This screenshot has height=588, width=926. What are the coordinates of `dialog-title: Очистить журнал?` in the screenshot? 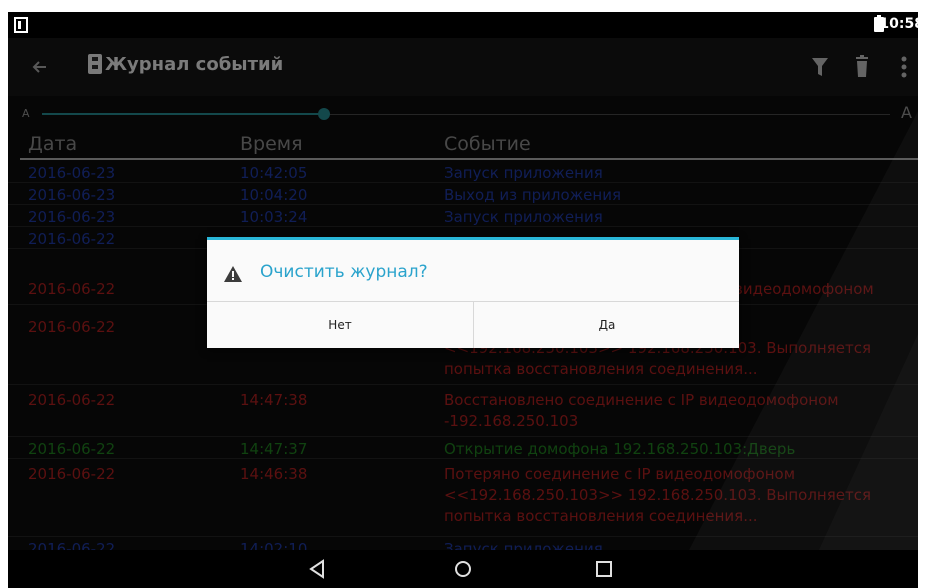 It's located at (344, 272).